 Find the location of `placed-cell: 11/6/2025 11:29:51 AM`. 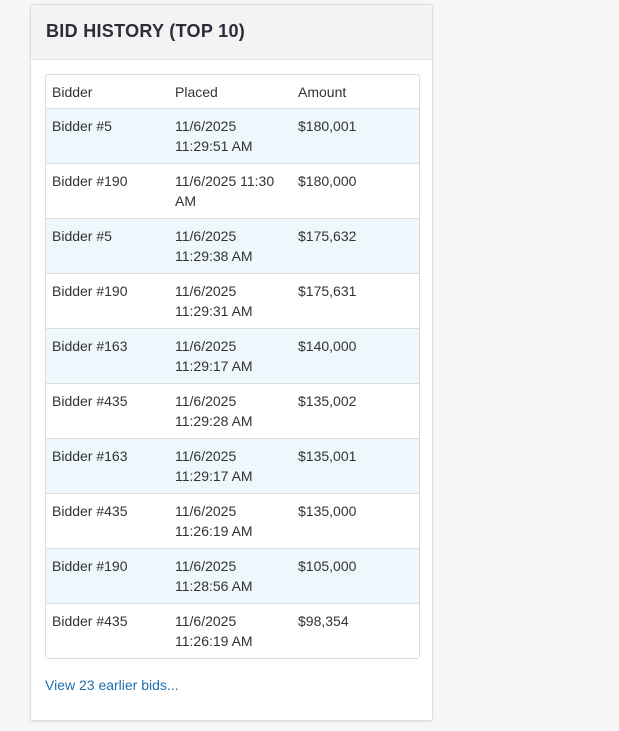

placed-cell: 11/6/2025 11:29:51 AM is located at coordinates (230, 136).